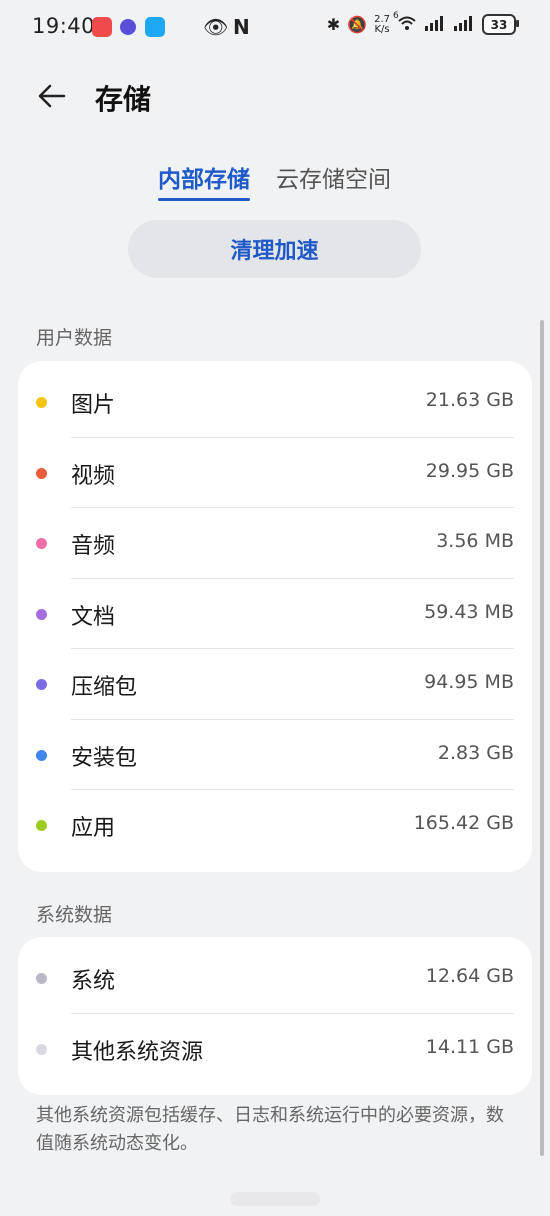  Describe the element at coordinates (469, 976) in the screenshot. I see `item-size: 12.64 GB` at that location.